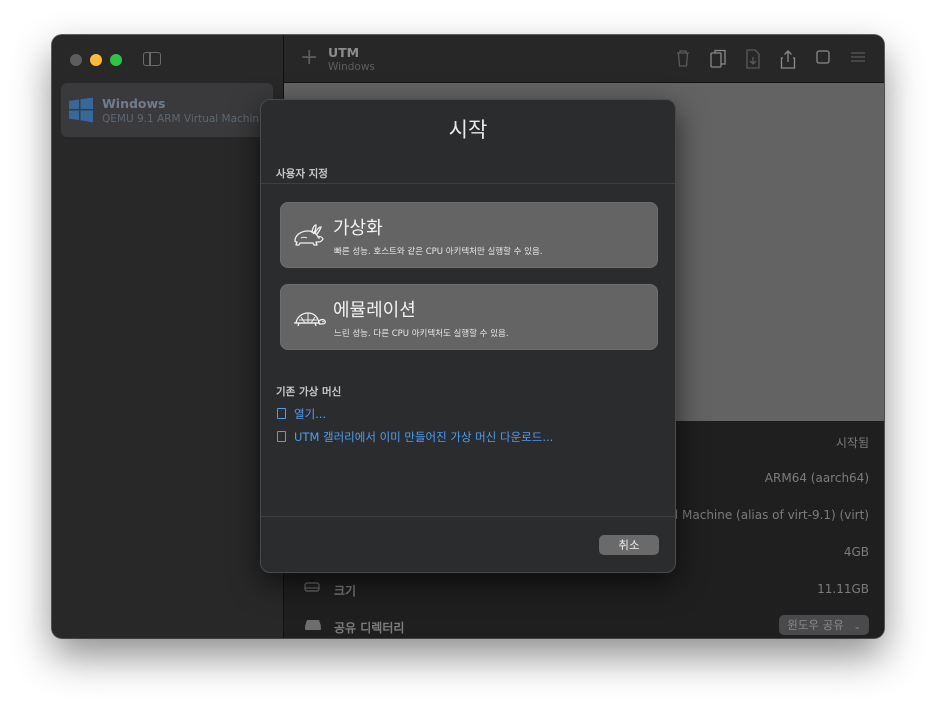 This screenshot has height=707, width=936. Describe the element at coordinates (764, 515) in the screenshot. I see `machine-value: ual Machine (alias of virt-9.1) (virt)` at that location.